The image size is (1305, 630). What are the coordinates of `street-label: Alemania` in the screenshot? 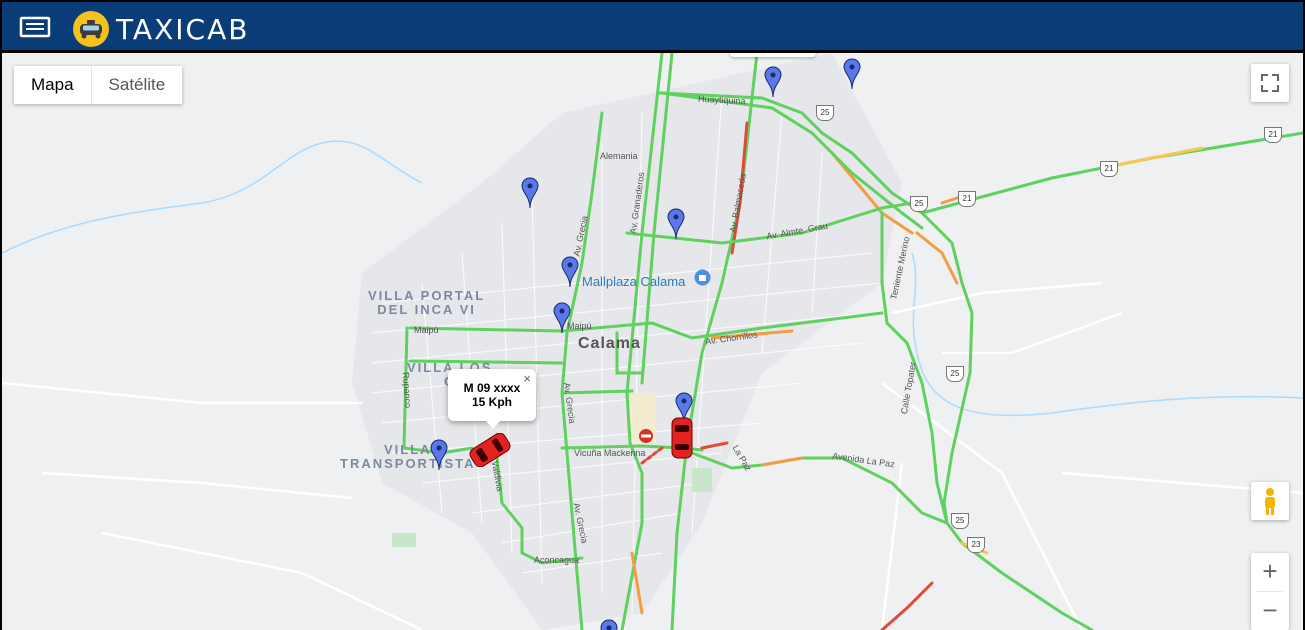 It's located at (619, 156).